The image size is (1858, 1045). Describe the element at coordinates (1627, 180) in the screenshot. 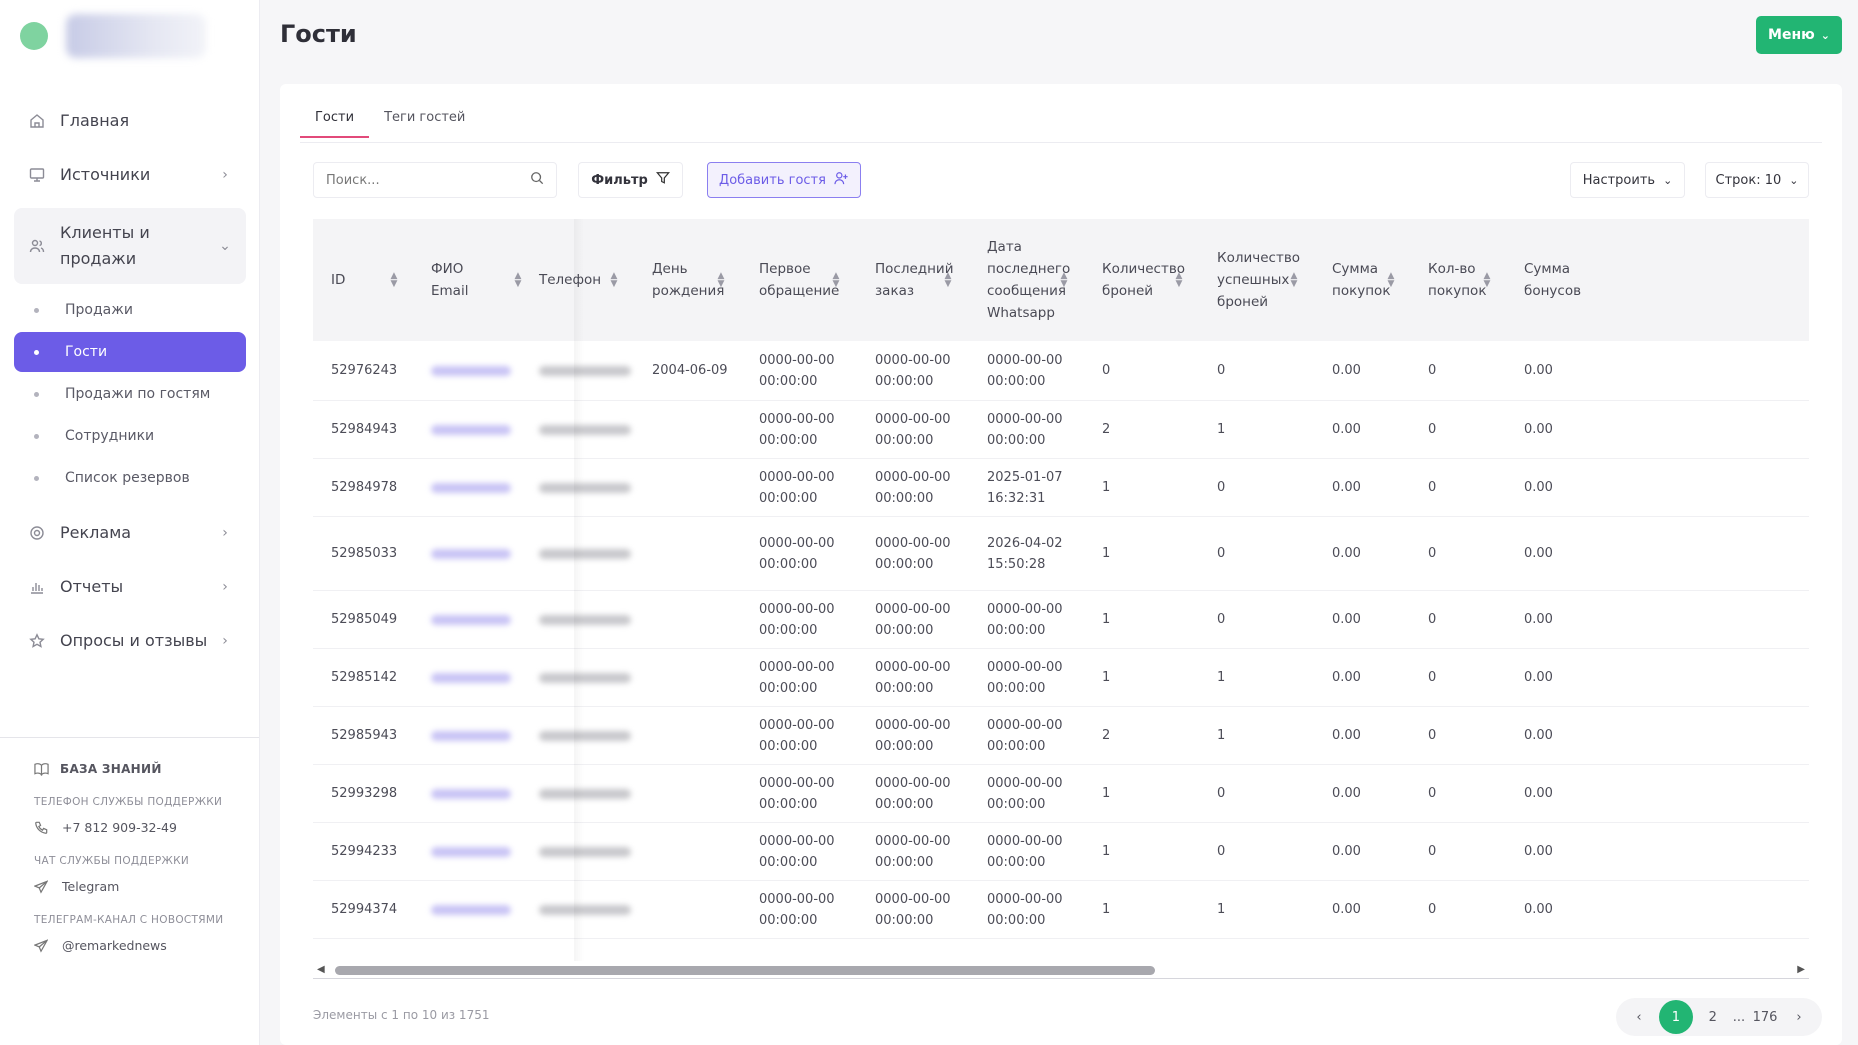

I see `customize-button: Настроить ⌄` at that location.